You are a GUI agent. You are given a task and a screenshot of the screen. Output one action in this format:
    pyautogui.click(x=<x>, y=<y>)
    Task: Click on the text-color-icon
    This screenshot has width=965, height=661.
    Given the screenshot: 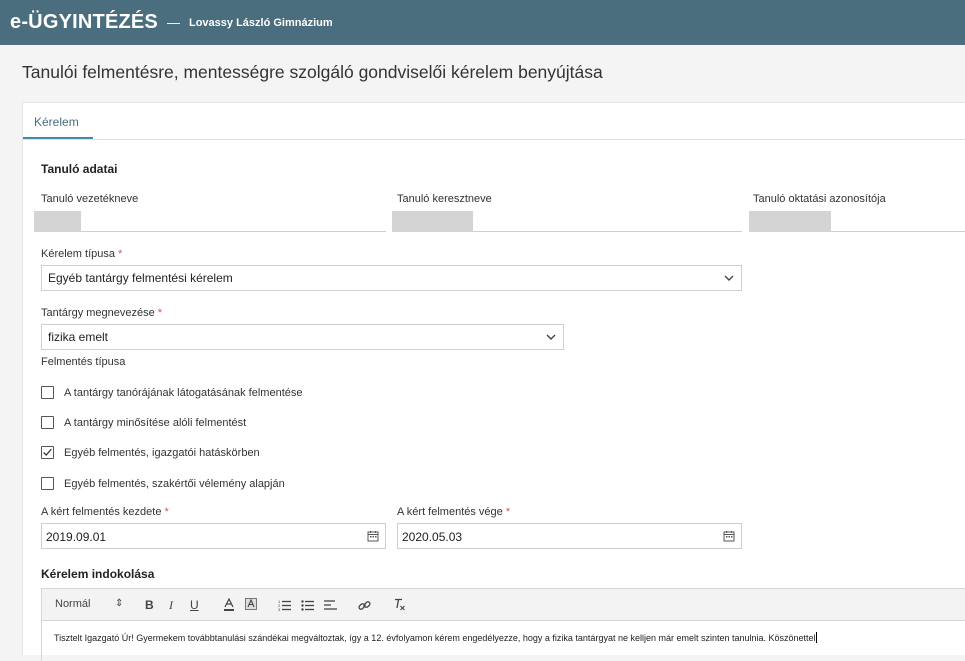 What is the action you would take?
    pyautogui.click(x=229, y=604)
    